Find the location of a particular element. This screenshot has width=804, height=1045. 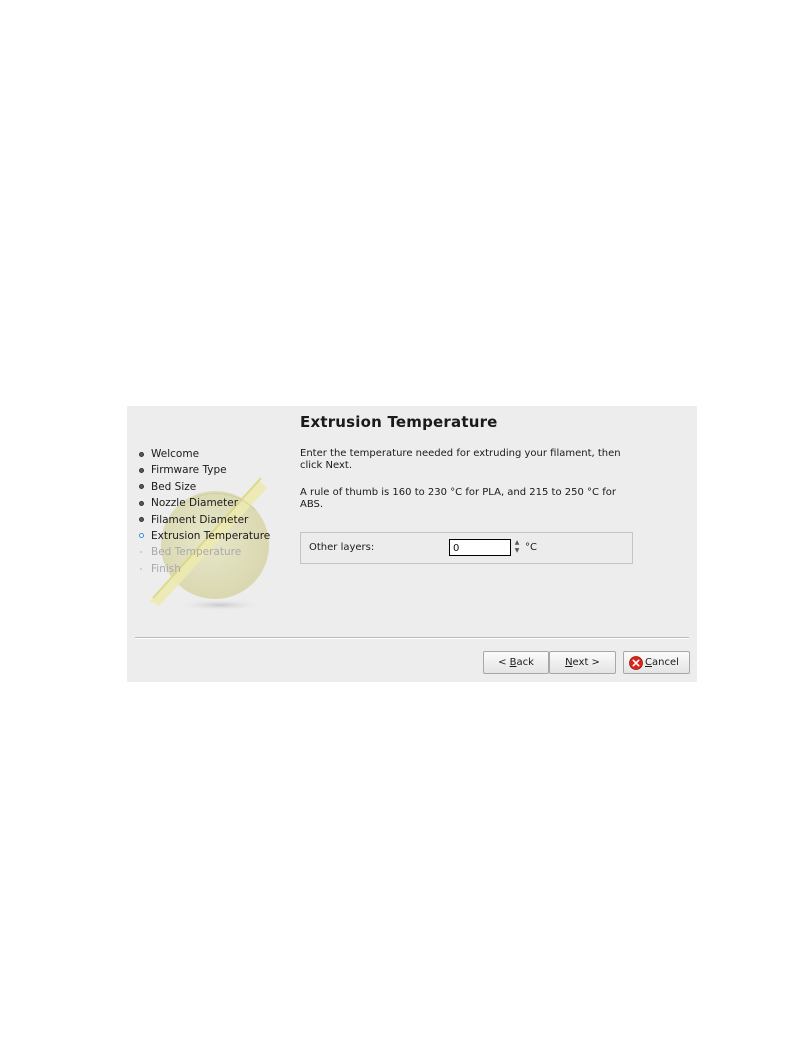

back-button-prefix: < is located at coordinates (504, 662).